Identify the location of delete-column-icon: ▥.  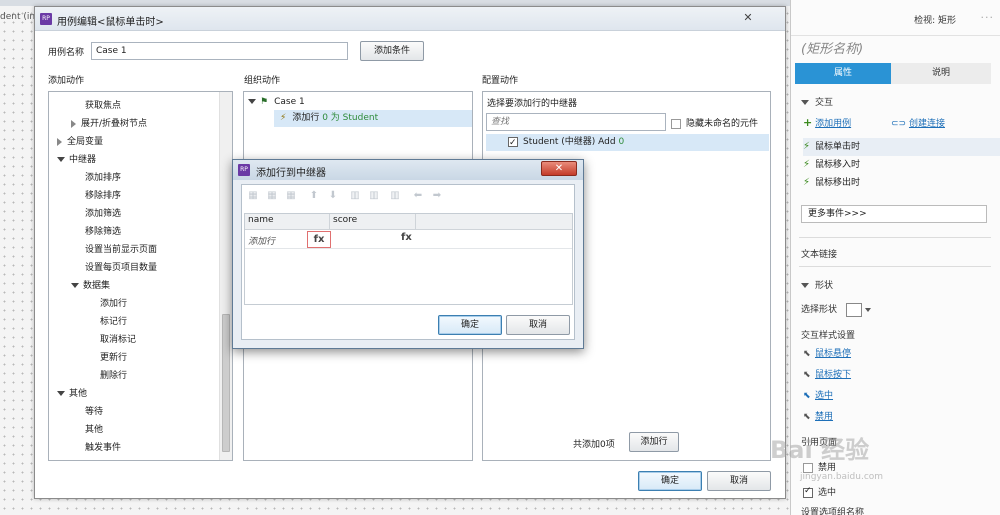
(395, 196).